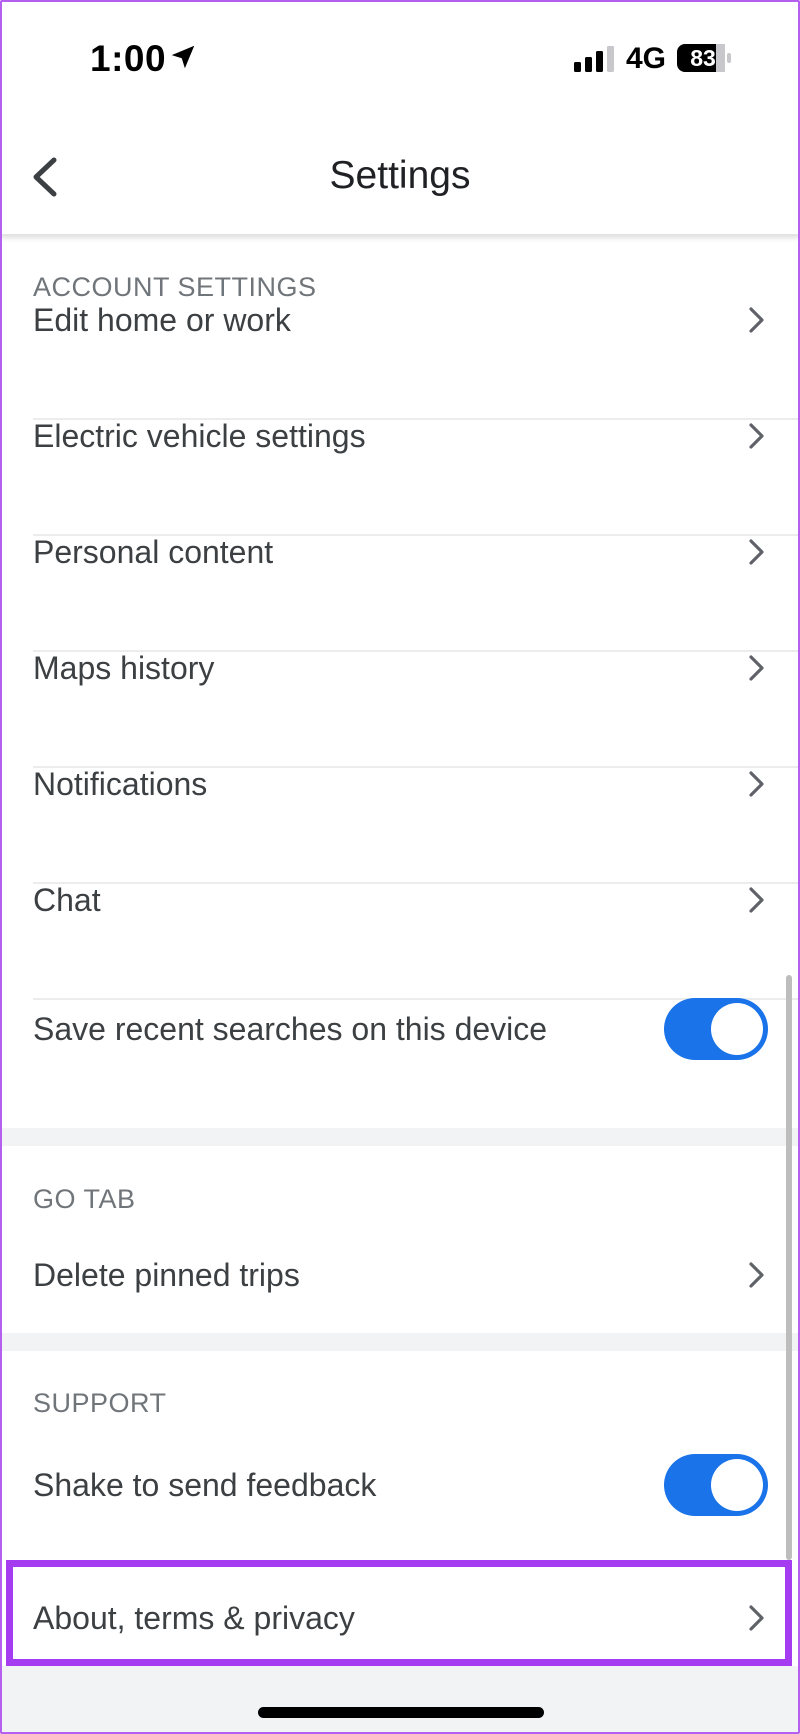 The height and width of the screenshot is (1734, 800). Describe the element at coordinates (400, 668) in the screenshot. I see `settings-item-maps-history: Maps history` at that location.